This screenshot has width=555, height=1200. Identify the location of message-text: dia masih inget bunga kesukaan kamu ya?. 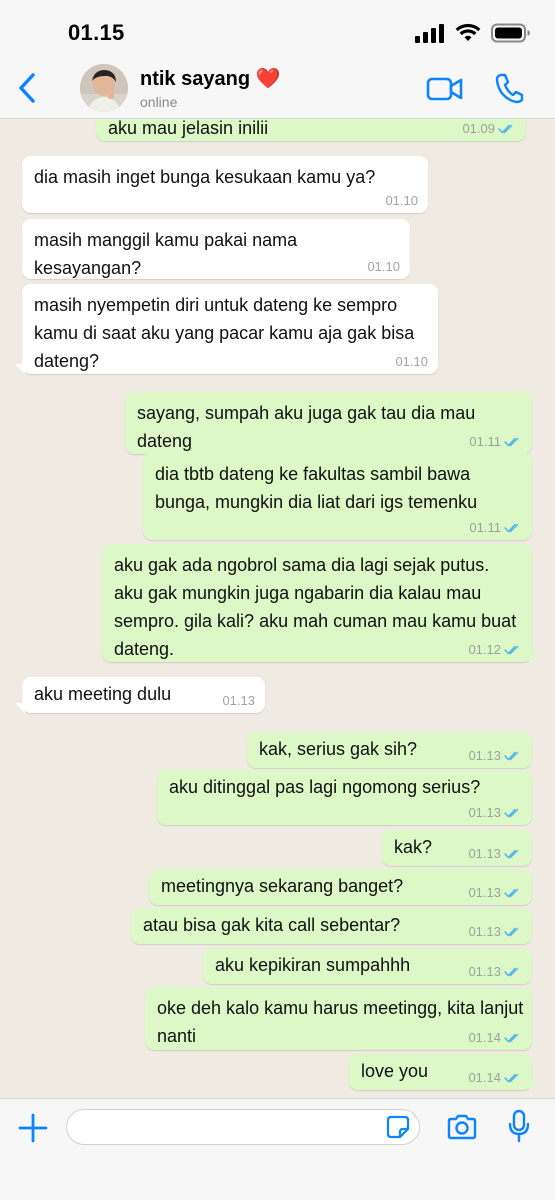
(205, 177).